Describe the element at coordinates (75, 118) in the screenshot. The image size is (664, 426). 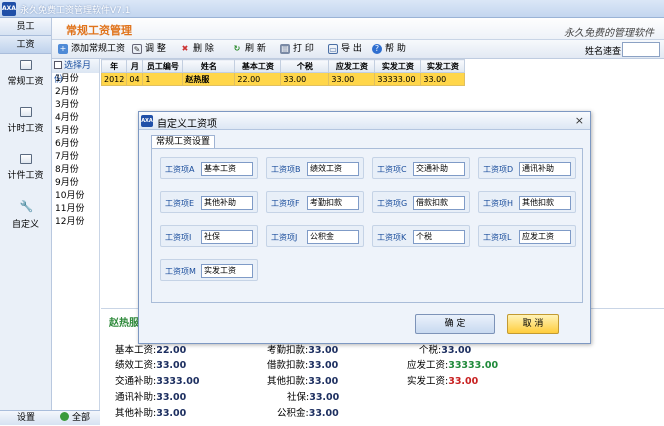
I see `month-item: 4月份` at that location.